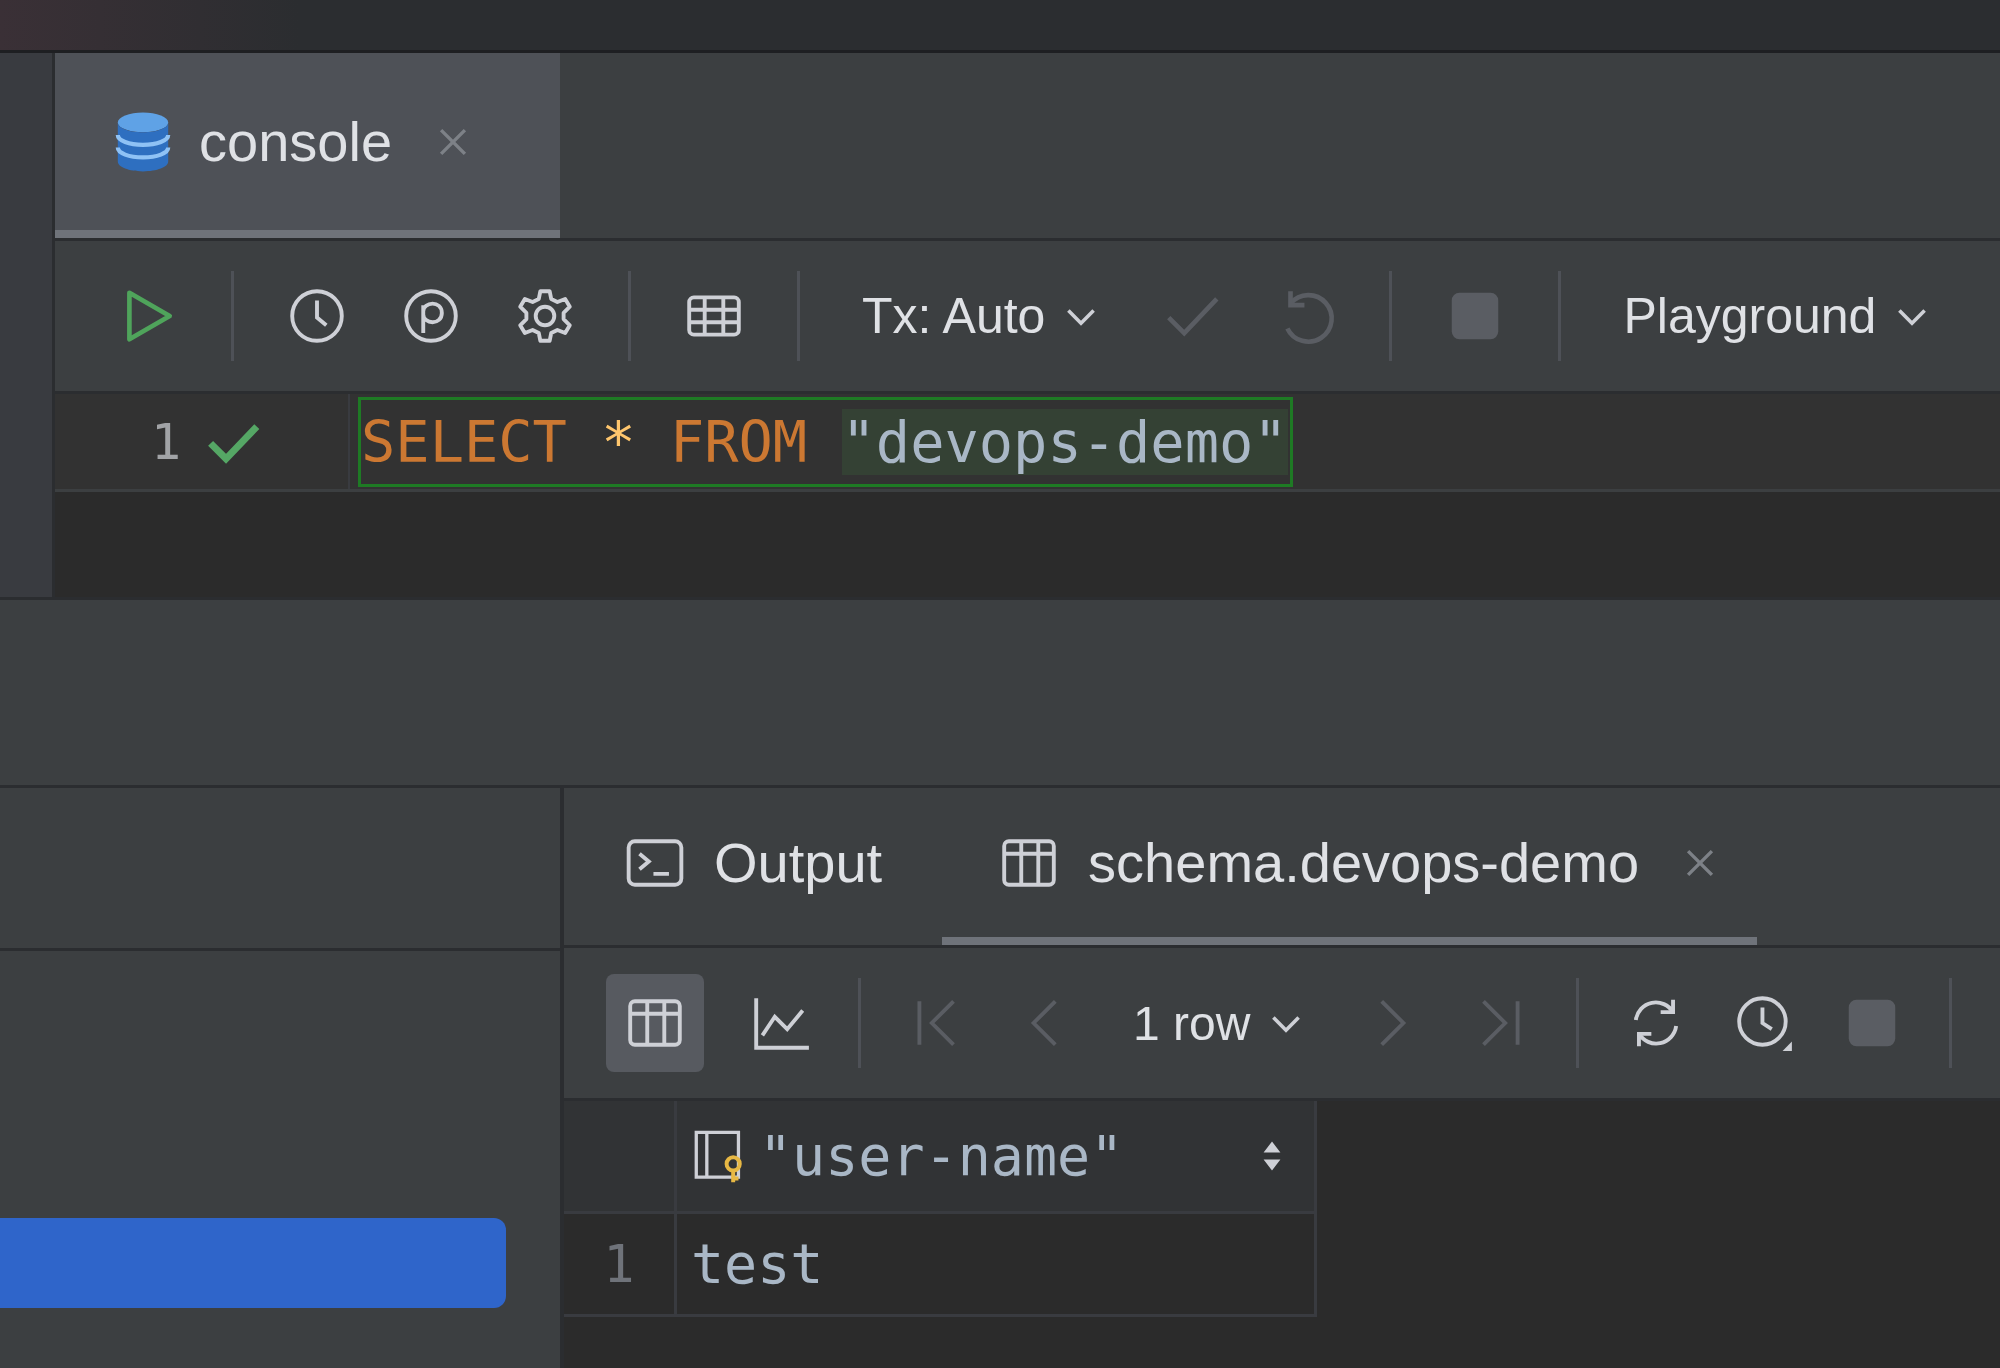 The width and height of the screenshot is (2000, 1368). What do you see at coordinates (655, 1023) in the screenshot?
I see `table-view-button` at bounding box center [655, 1023].